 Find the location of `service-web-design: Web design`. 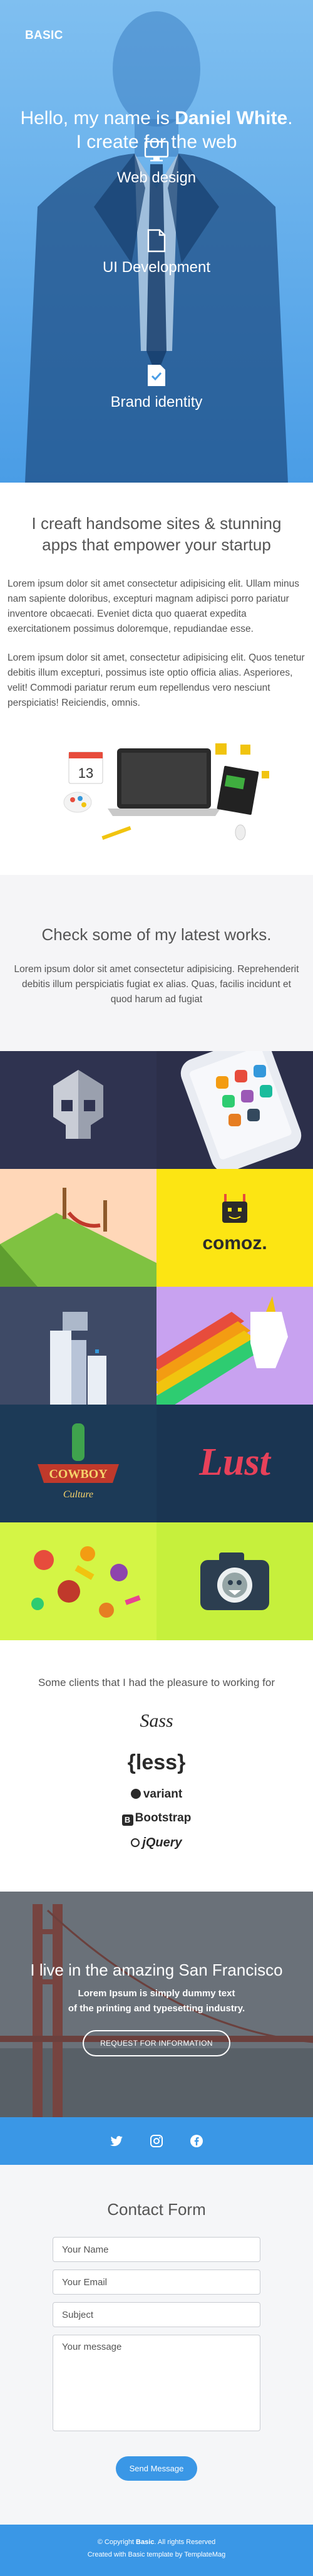

service-web-design: Web design is located at coordinates (157, 163).